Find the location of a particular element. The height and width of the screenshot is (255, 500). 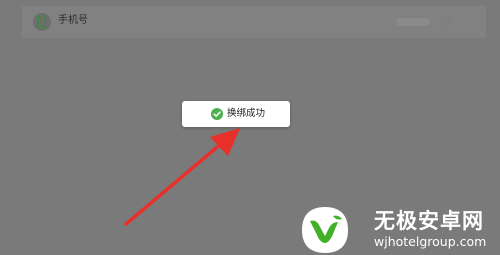

watermark-title: 无极安卓网 is located at coordinates (429, 221).